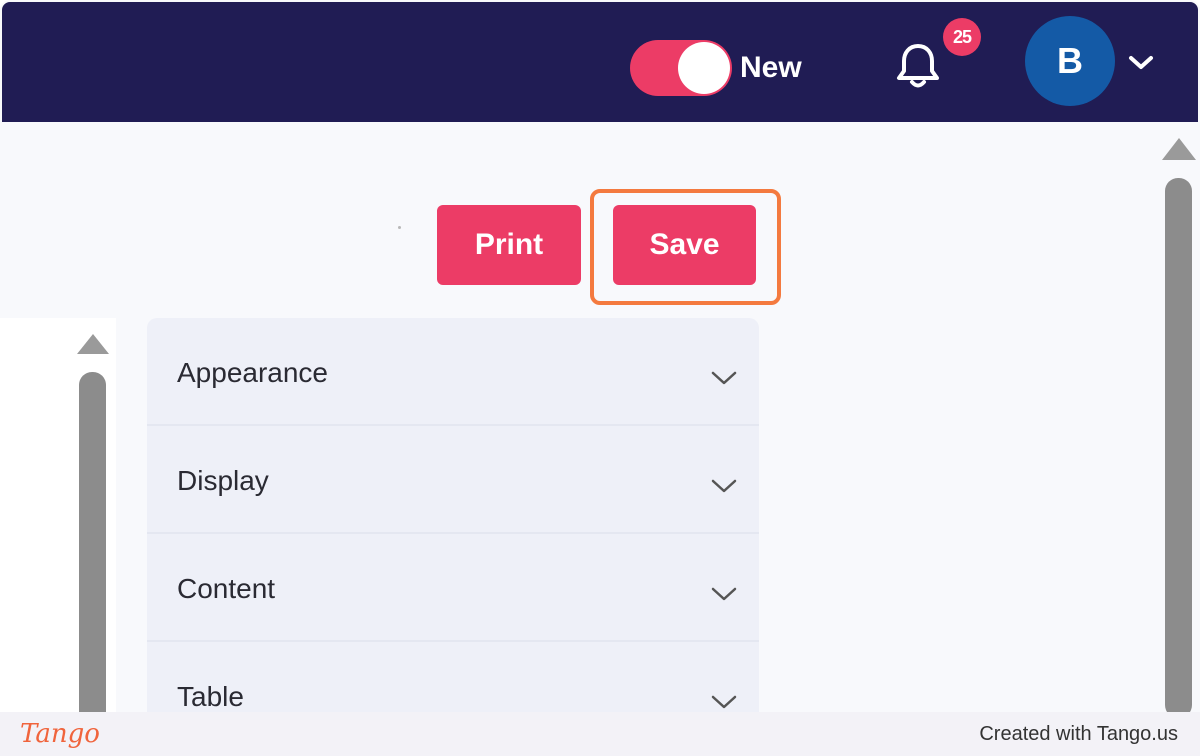 The height and width of the screenshot is (756, 1200). What do you see at coordinates (93, 344) in the screenshot?
I see `left-scroll-up-arrow` at bounding box center [93, 344].